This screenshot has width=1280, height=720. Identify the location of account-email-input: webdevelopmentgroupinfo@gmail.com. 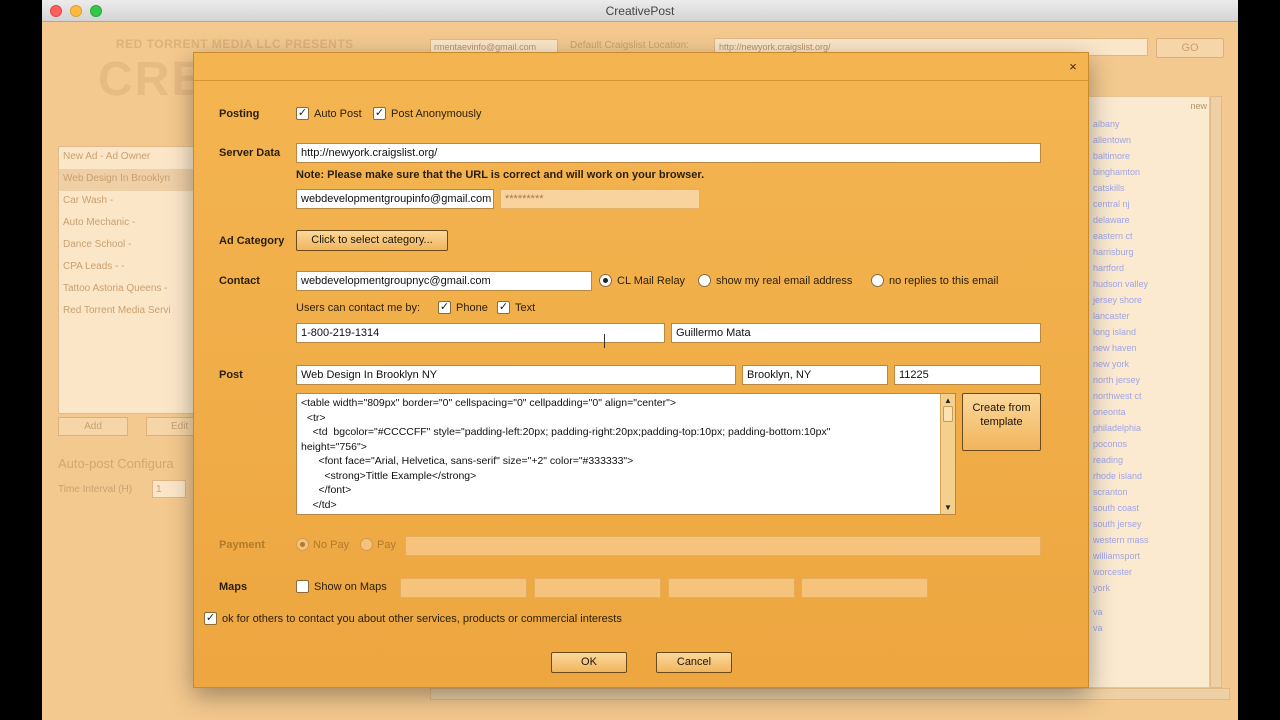
(395, 199).